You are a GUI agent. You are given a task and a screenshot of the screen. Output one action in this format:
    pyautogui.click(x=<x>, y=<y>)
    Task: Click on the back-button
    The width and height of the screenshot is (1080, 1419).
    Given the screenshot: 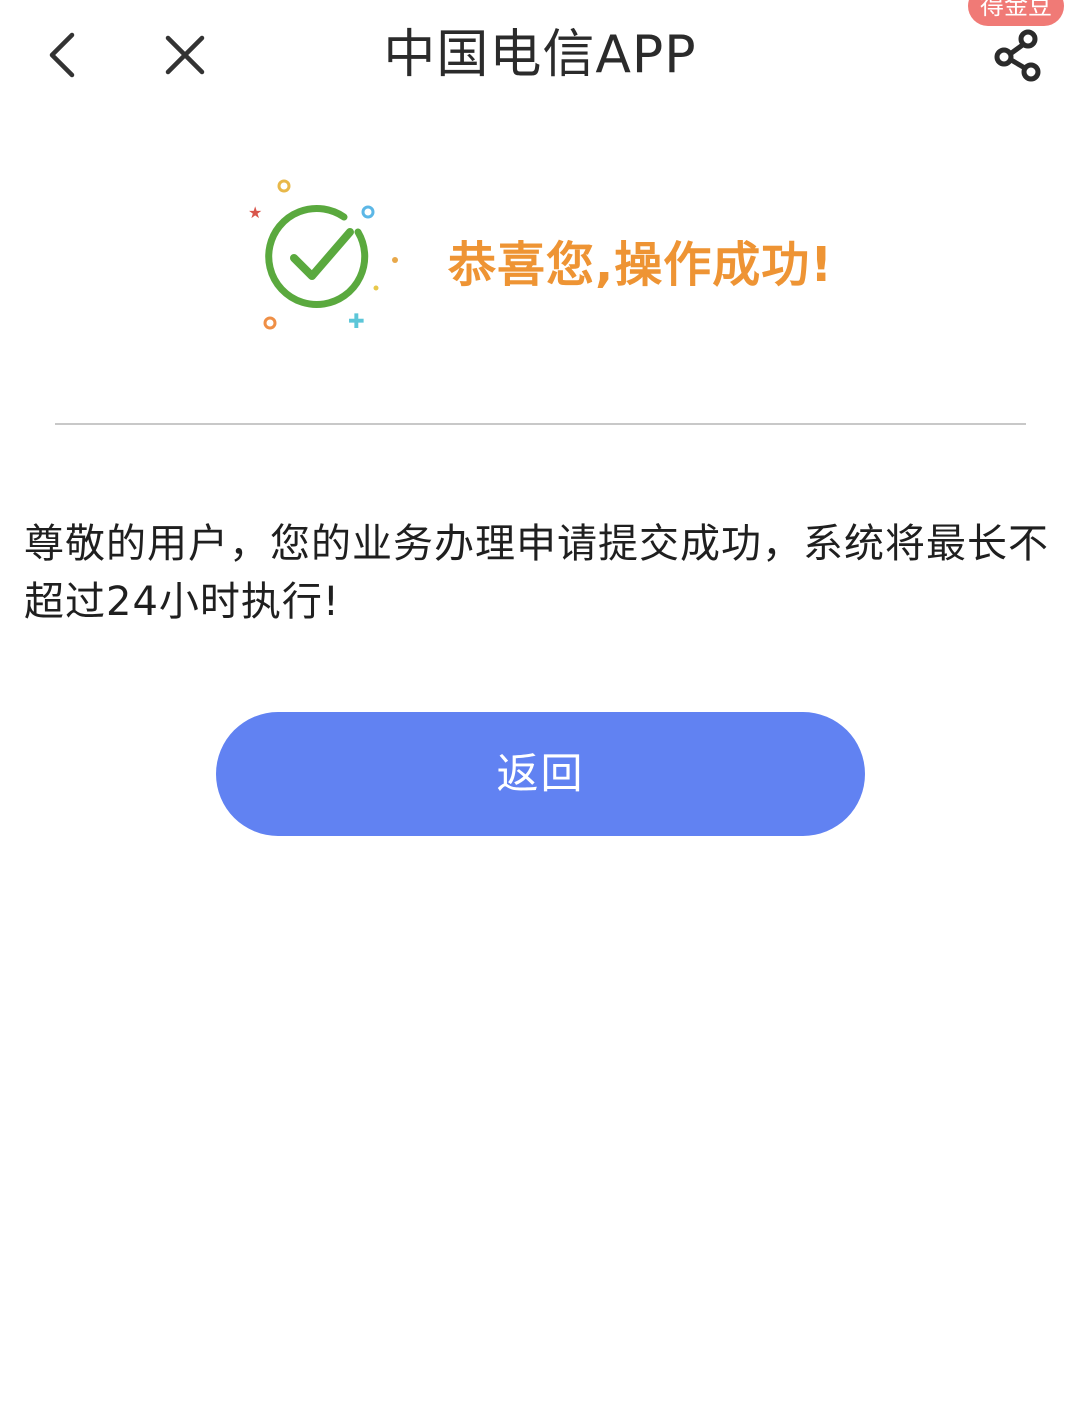 What is the action you would take?
    pyautogui.click(x=62, y=55)
    